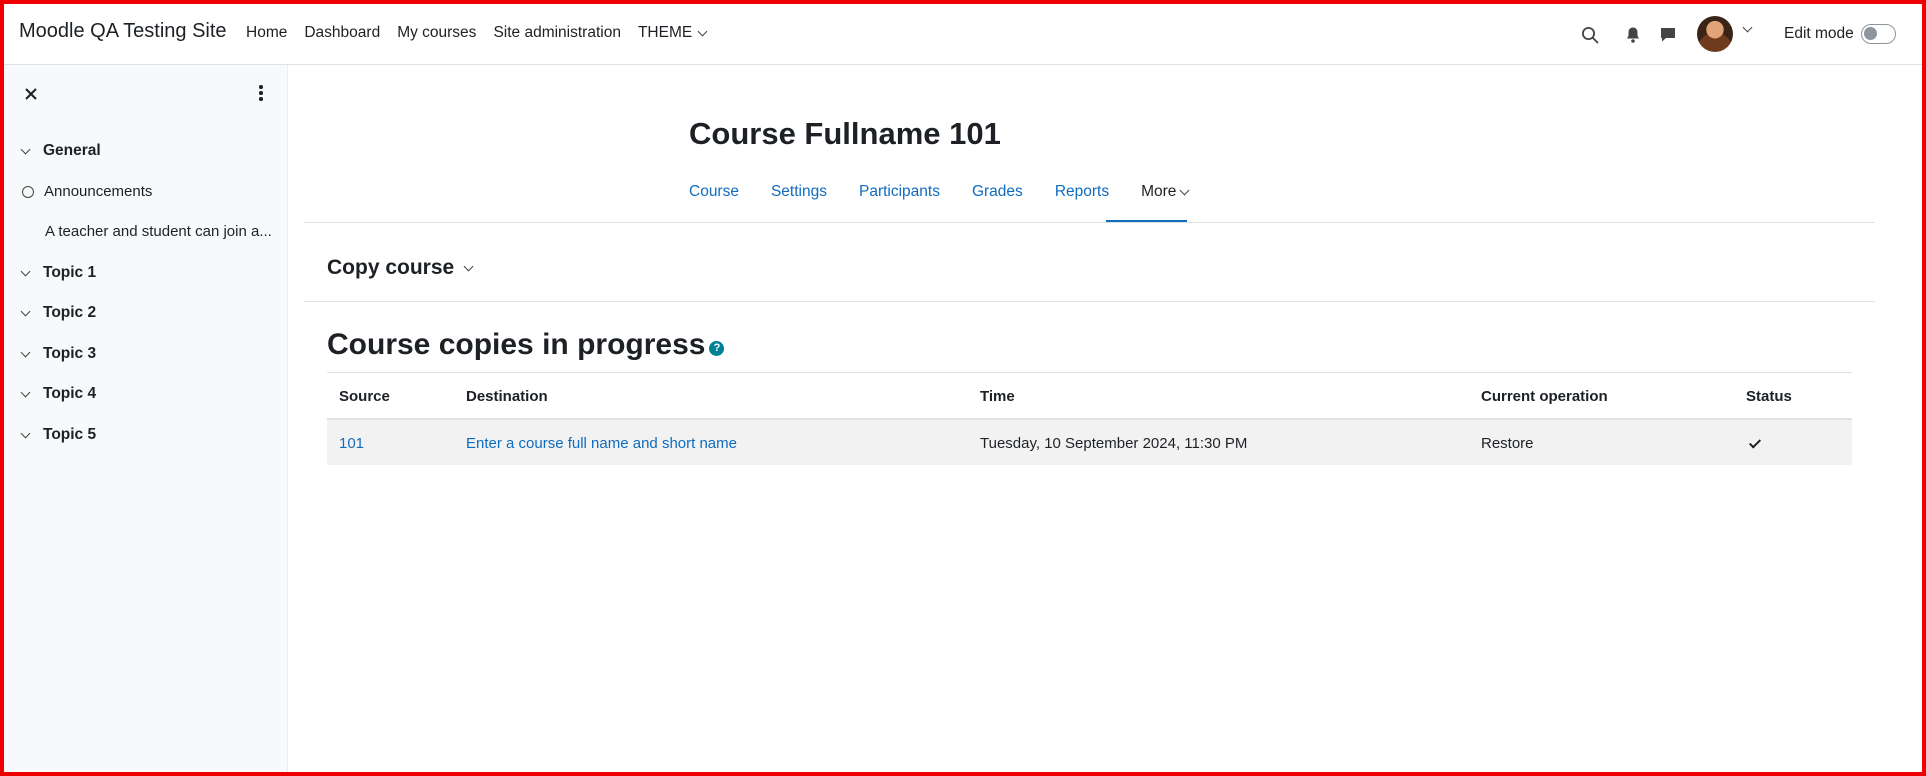 The image size is (1926, 776). I want to click on toggle-knob, so click(1870, 33).